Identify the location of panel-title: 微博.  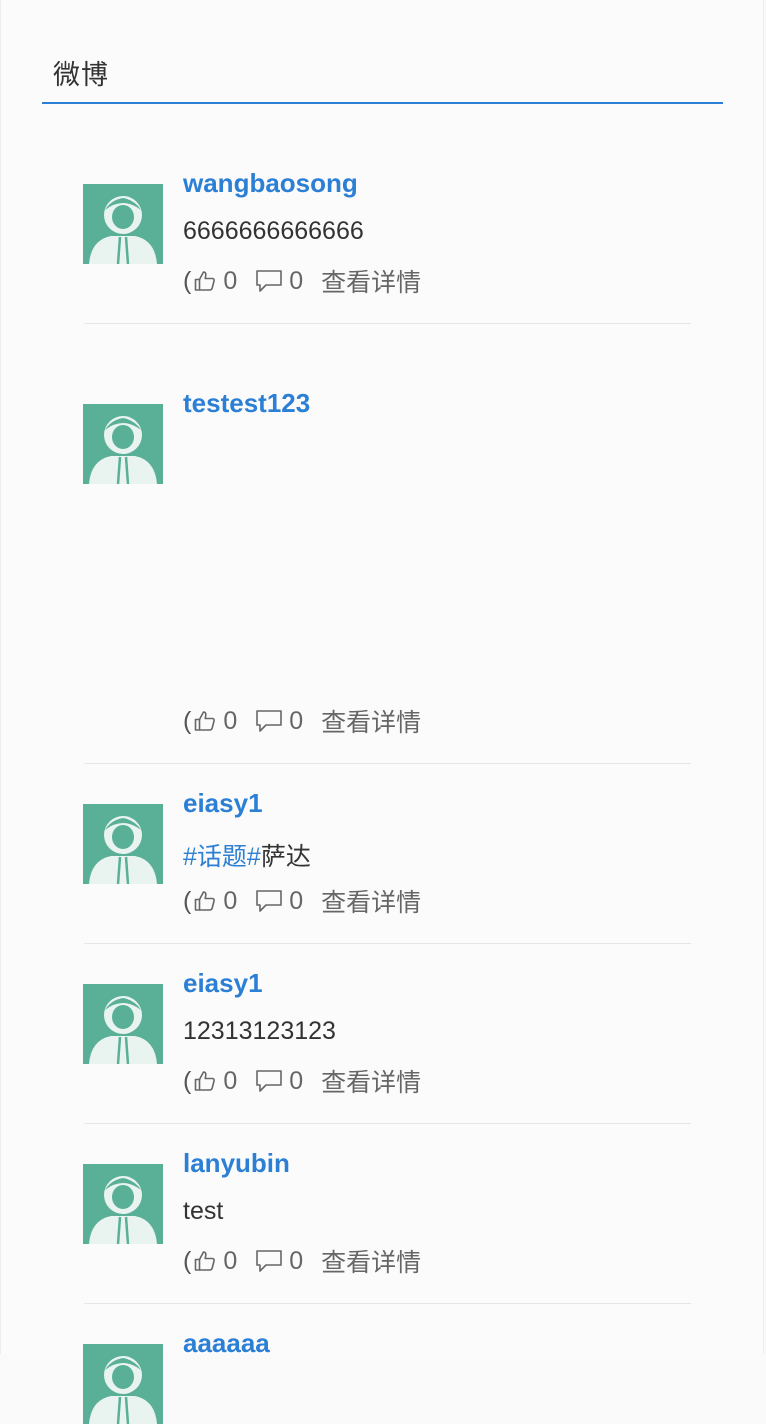
(81, 75).